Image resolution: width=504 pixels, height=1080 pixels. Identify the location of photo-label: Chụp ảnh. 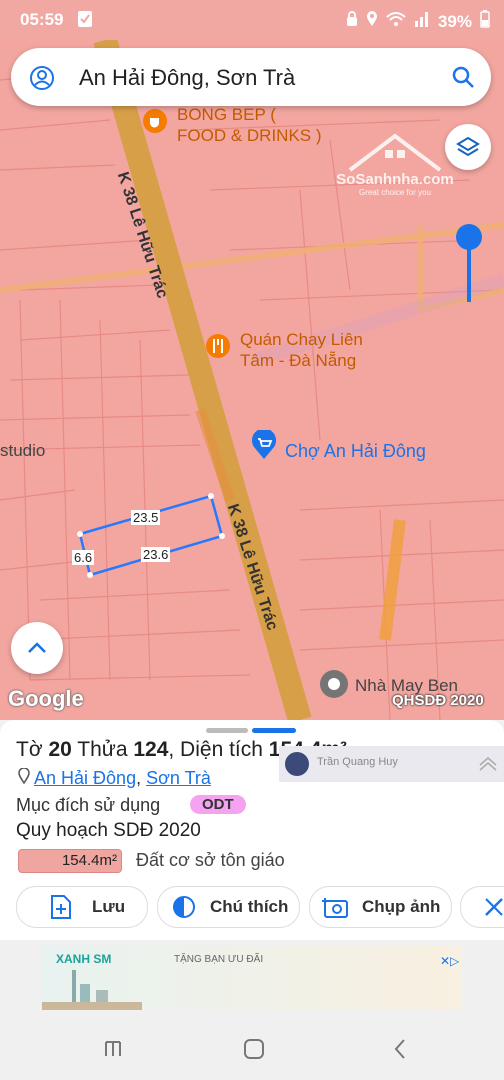
(401, 906).